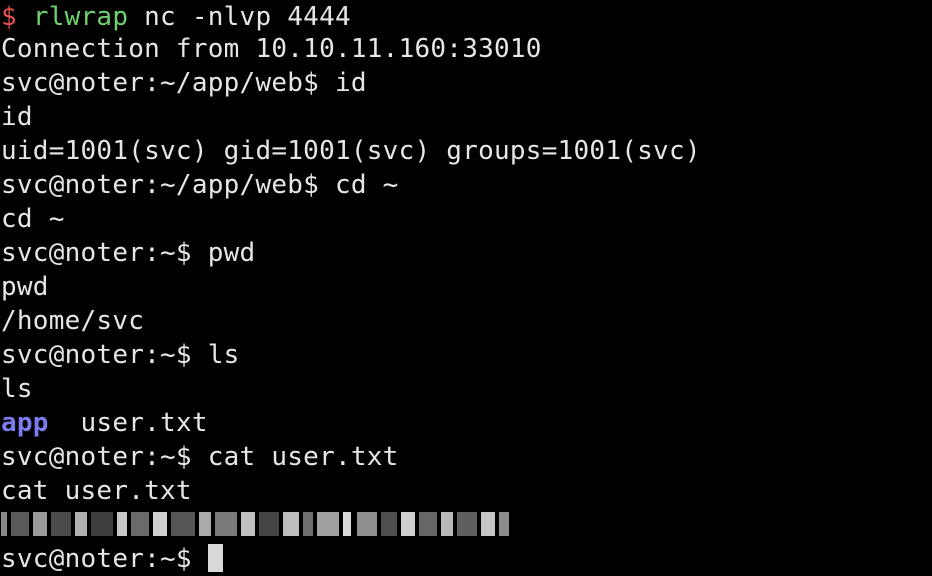  I want to click on prompt-line-cat: svc@noter:~$ cat user.txt, so click(200, 457).